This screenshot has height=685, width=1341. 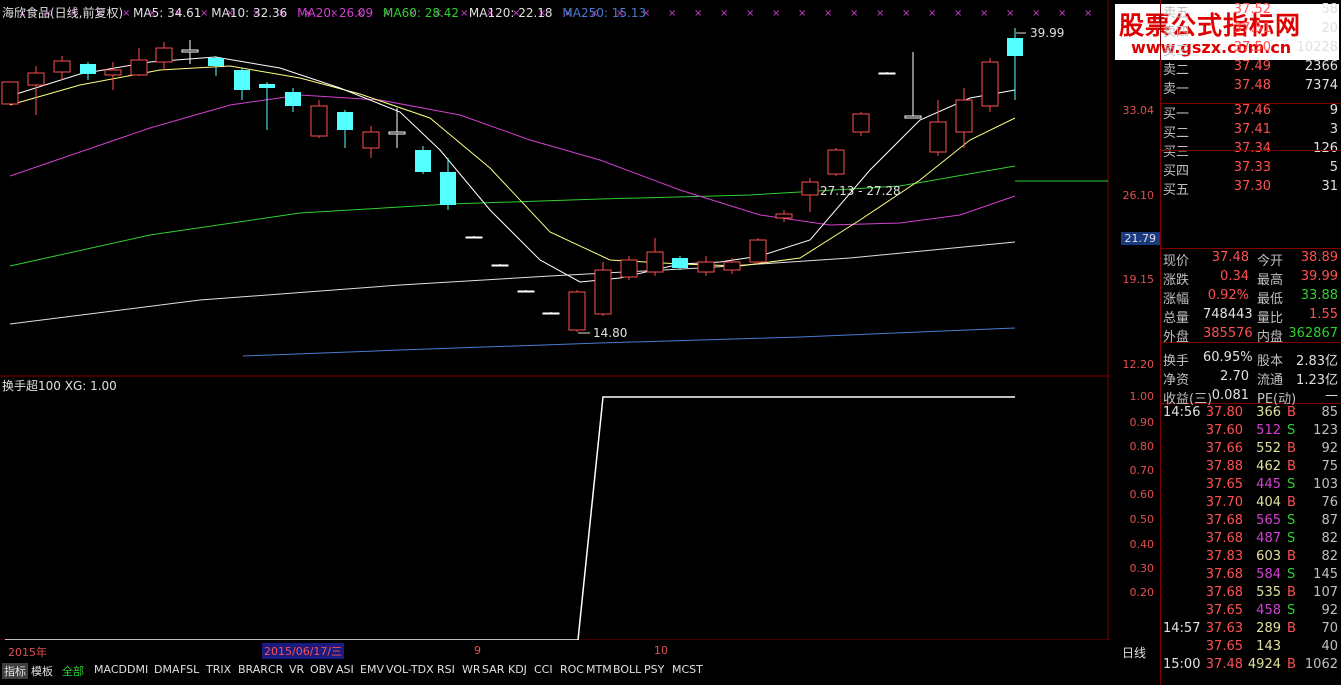 I want to click on tab-roc: ROC, so click(x=572, y=669).